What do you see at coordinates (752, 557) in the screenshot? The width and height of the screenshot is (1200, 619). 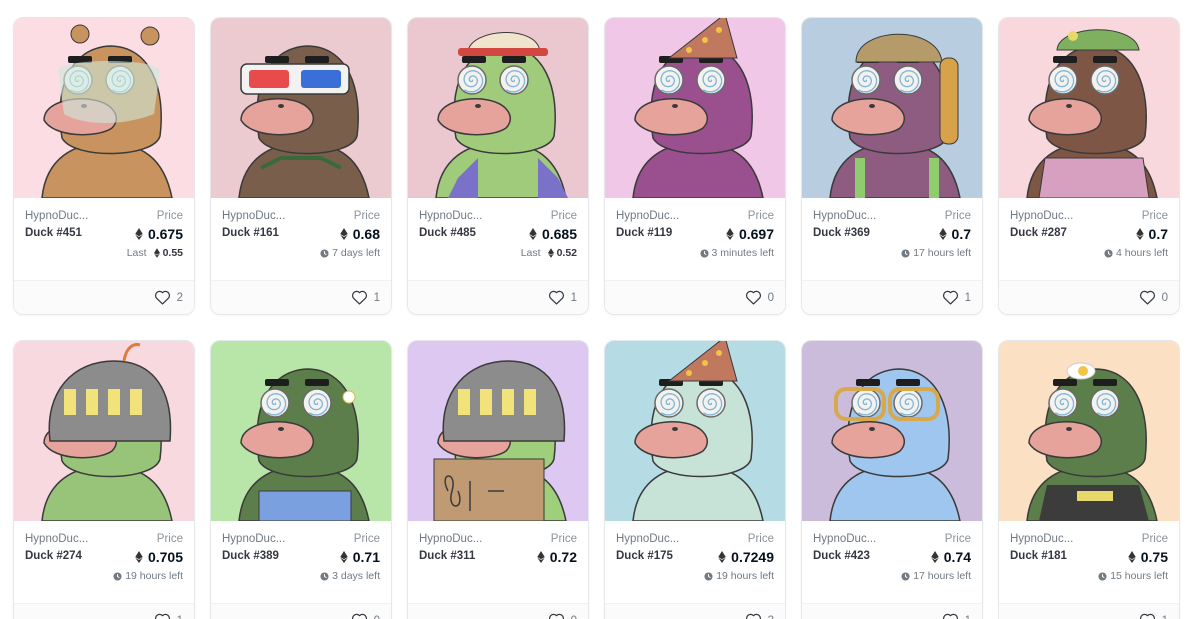 I see `price-value: 0.7249` at bounding box center [752, 557].